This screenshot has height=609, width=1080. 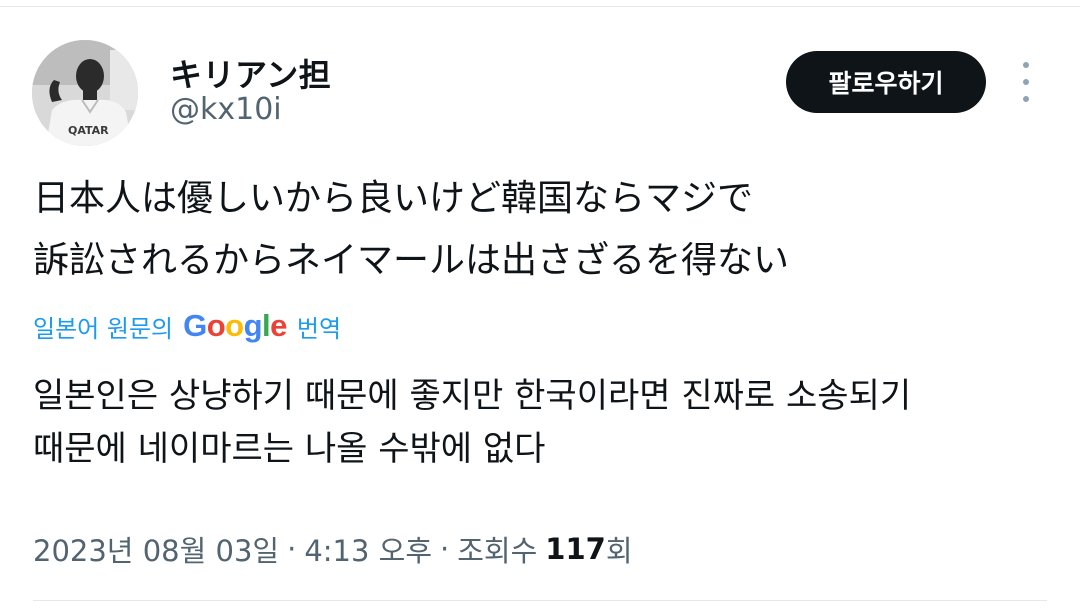 What do you see at coordinates (393, 198) in the screenshot?
I see `tweet-line: 日本人は優しいから良いけど韓国ならマジで` at bounding box center [393, 198].